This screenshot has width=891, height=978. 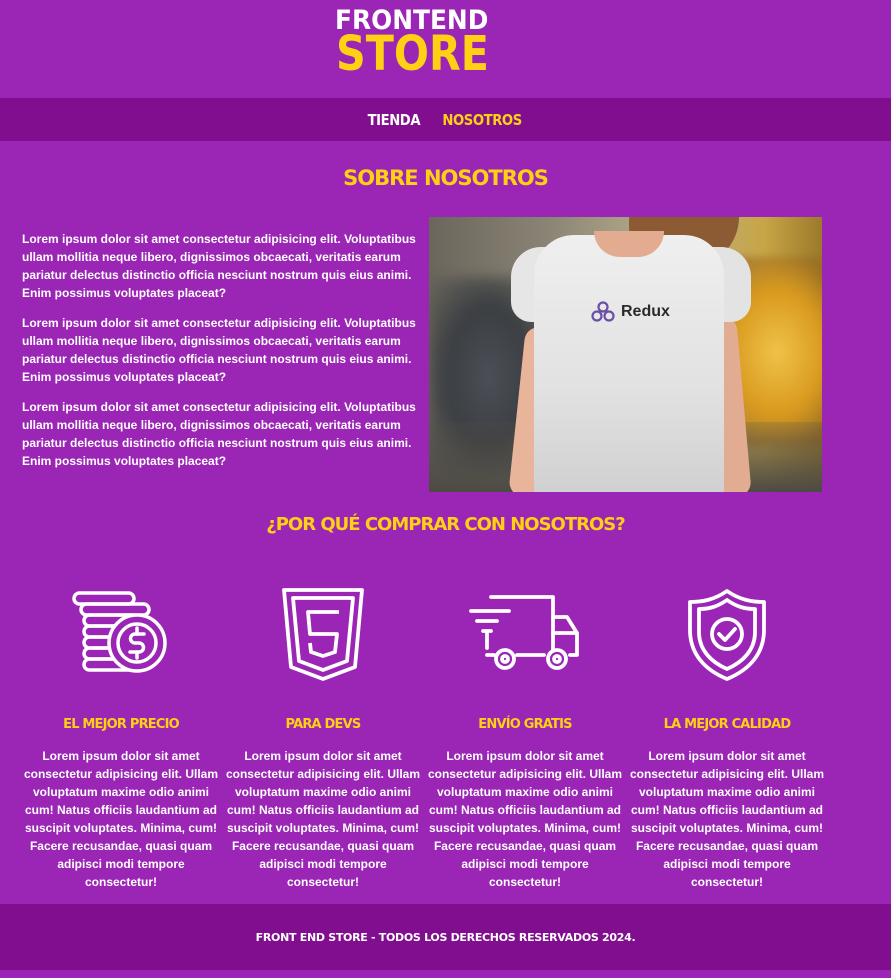 I want to click on redux-logo-icon, so click(x=603, y=311).